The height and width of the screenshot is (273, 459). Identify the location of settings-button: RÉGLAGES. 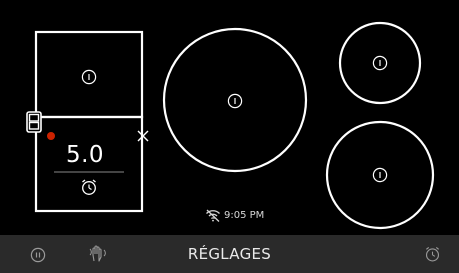
(229, 254).